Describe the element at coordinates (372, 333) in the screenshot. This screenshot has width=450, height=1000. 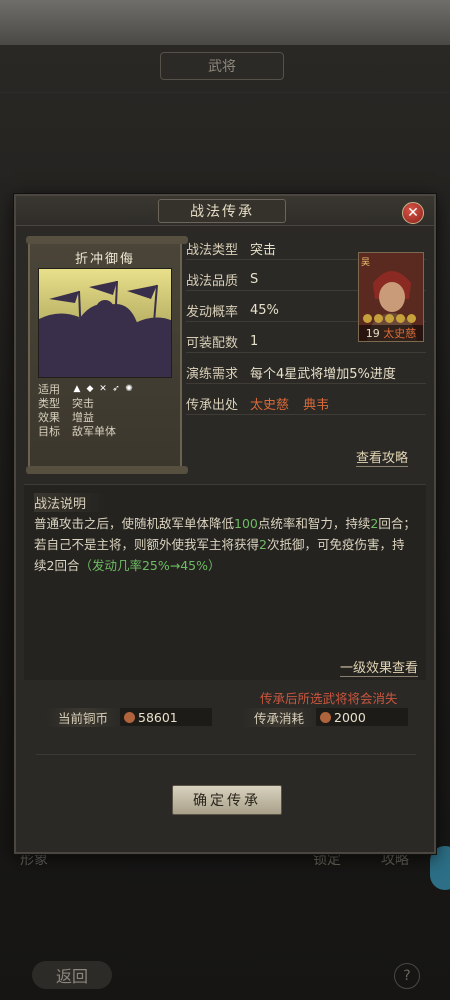
I see `general-level: 19` at that location.